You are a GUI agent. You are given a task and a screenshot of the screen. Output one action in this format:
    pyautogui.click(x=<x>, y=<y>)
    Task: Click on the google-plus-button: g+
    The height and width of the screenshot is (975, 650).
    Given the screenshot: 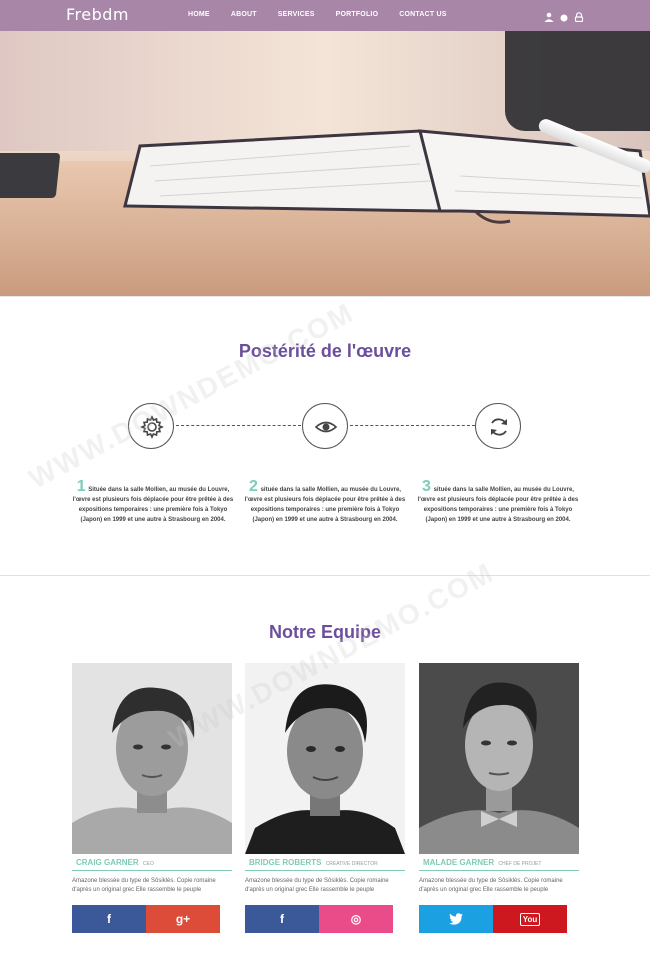 What is the action you would take?
    pyautogui.click(x=183, y=919)
    